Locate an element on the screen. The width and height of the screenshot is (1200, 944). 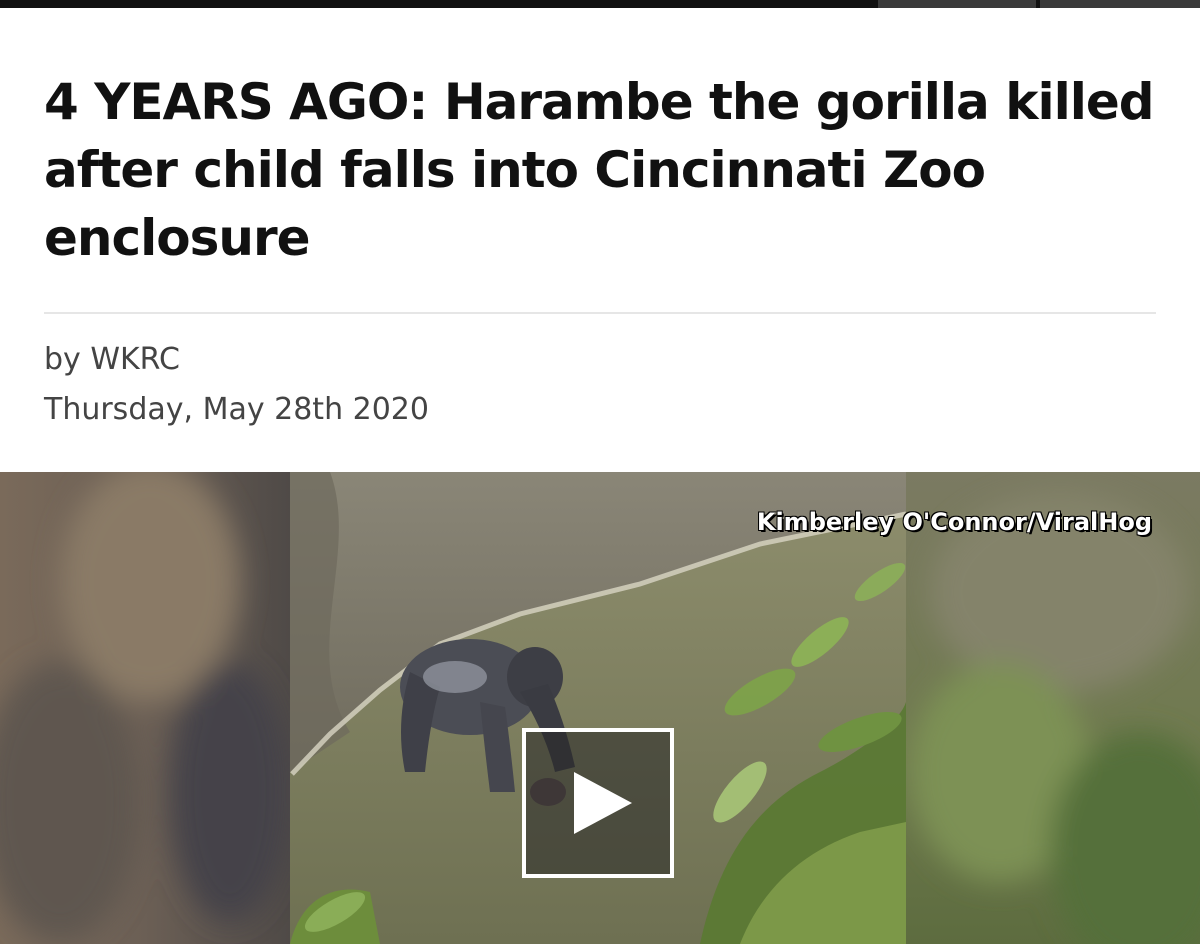
divider is located at coordinates (600, 313).